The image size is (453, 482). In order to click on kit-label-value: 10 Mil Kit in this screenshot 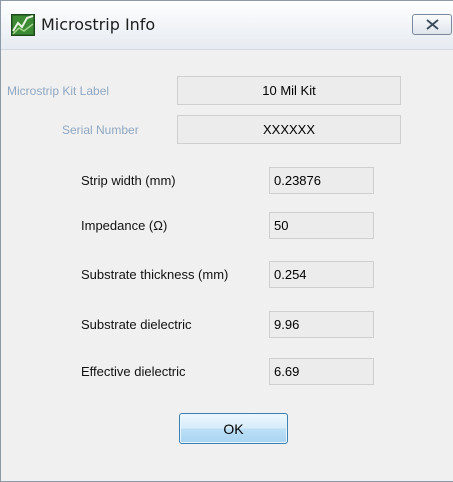, I will do `click(289, 90)`.